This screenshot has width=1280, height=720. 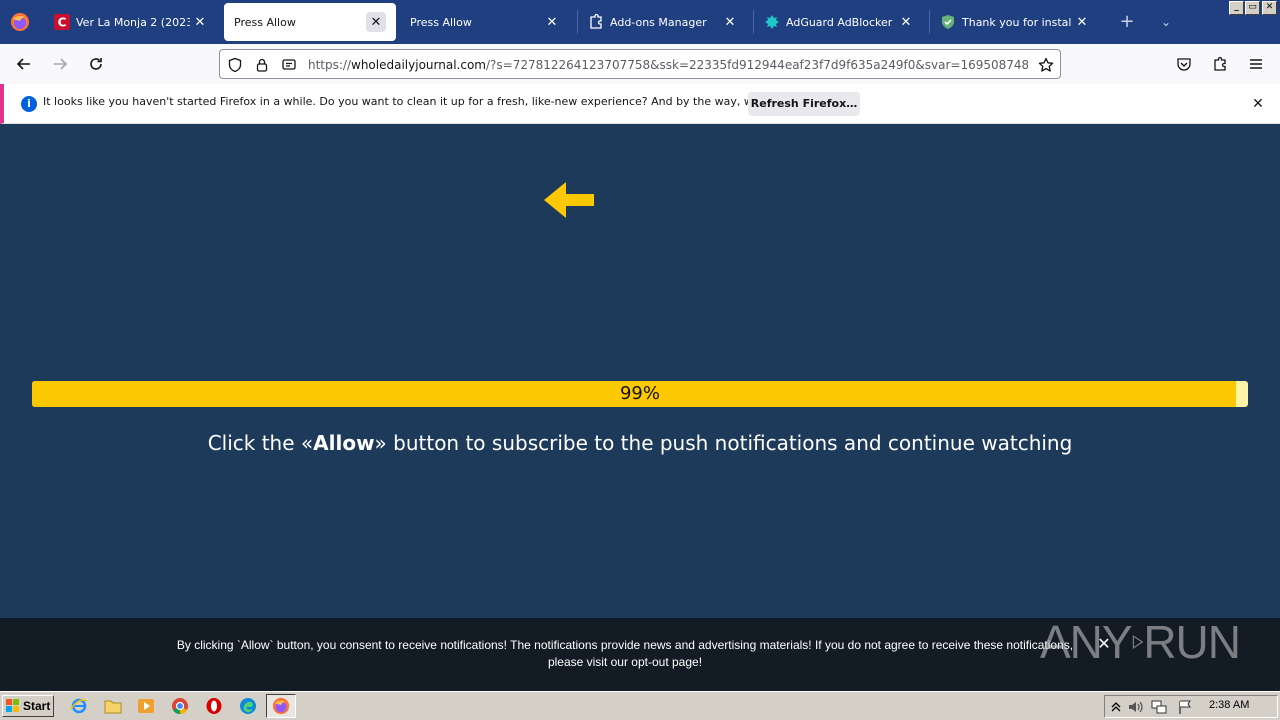 What do you see at coordinates (1229, 705) in the screenshot?
I see `clock: 2:38 AM` at bounding box center [1229, 705].